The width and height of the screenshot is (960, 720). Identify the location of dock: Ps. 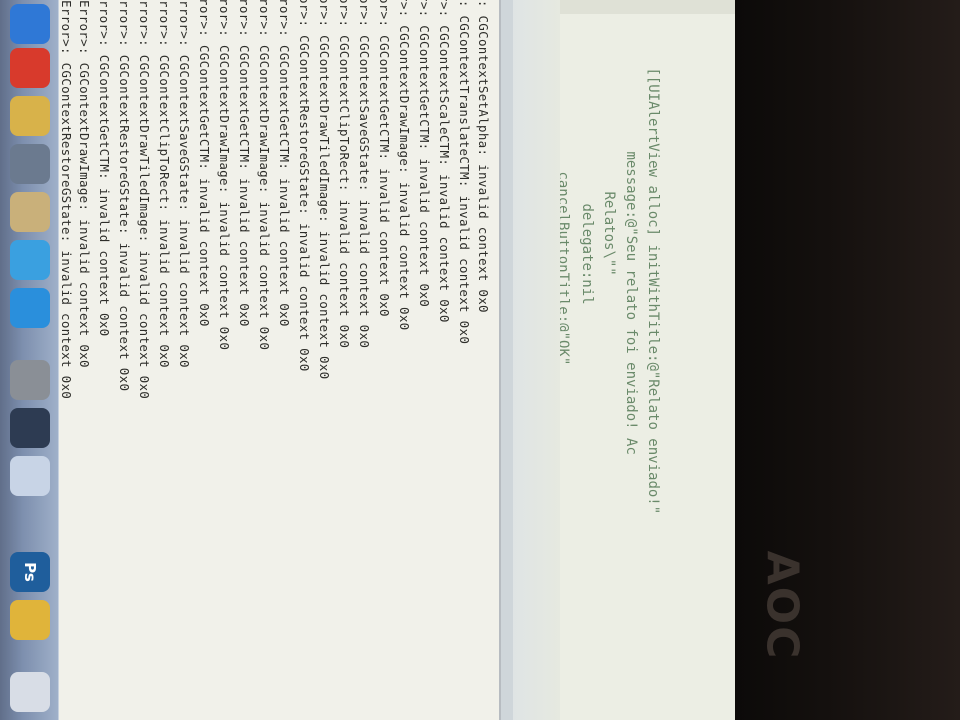
(29, 360).